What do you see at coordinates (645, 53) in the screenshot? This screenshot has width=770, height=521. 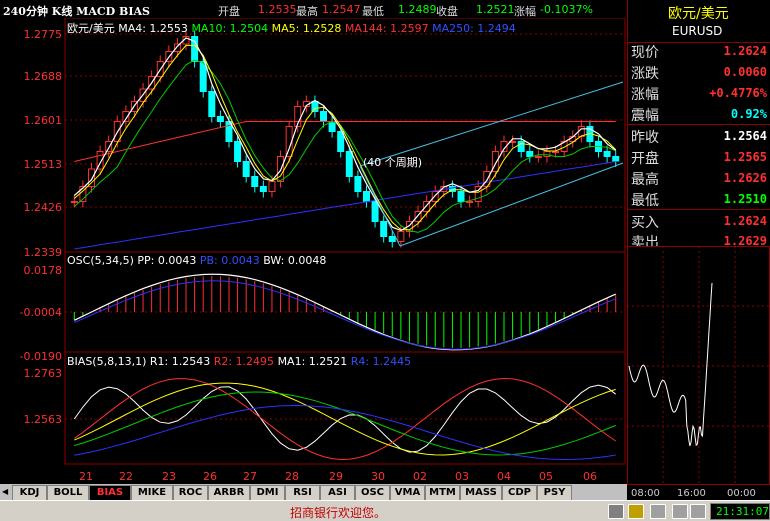 I see `price-label: 现价` at bounding box center [645, 53].